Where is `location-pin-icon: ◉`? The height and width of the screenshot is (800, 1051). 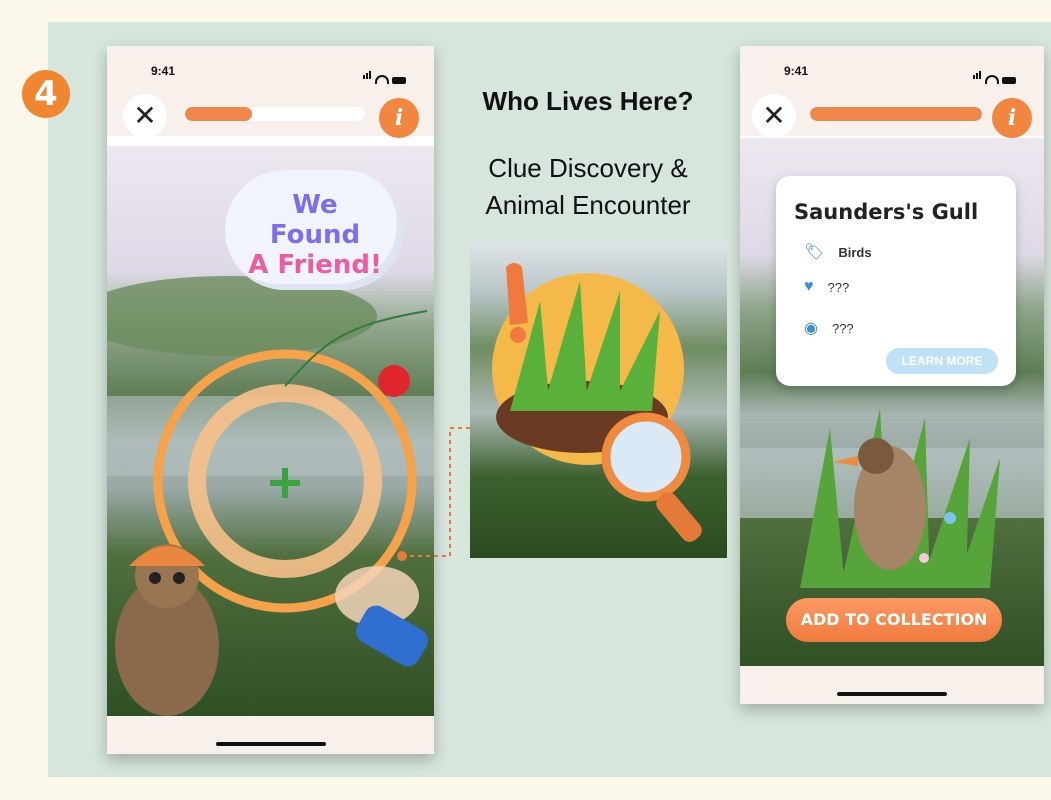
location-pin-icon: ◉ is located at coordinates (811, 328).